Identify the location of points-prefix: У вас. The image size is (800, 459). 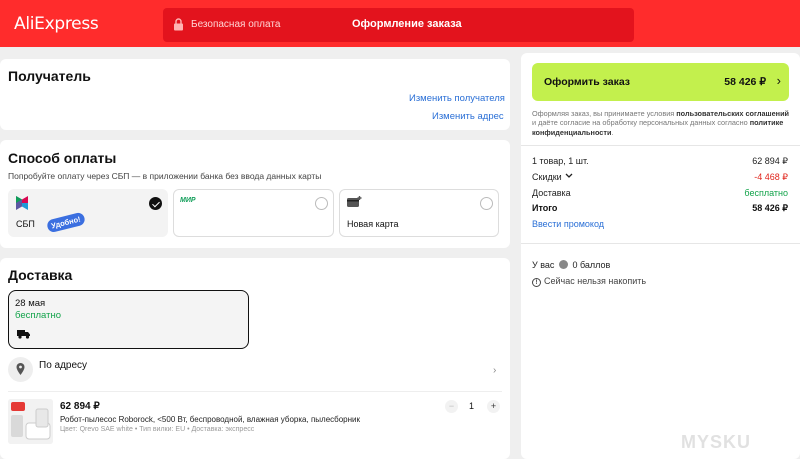
(543, 265).